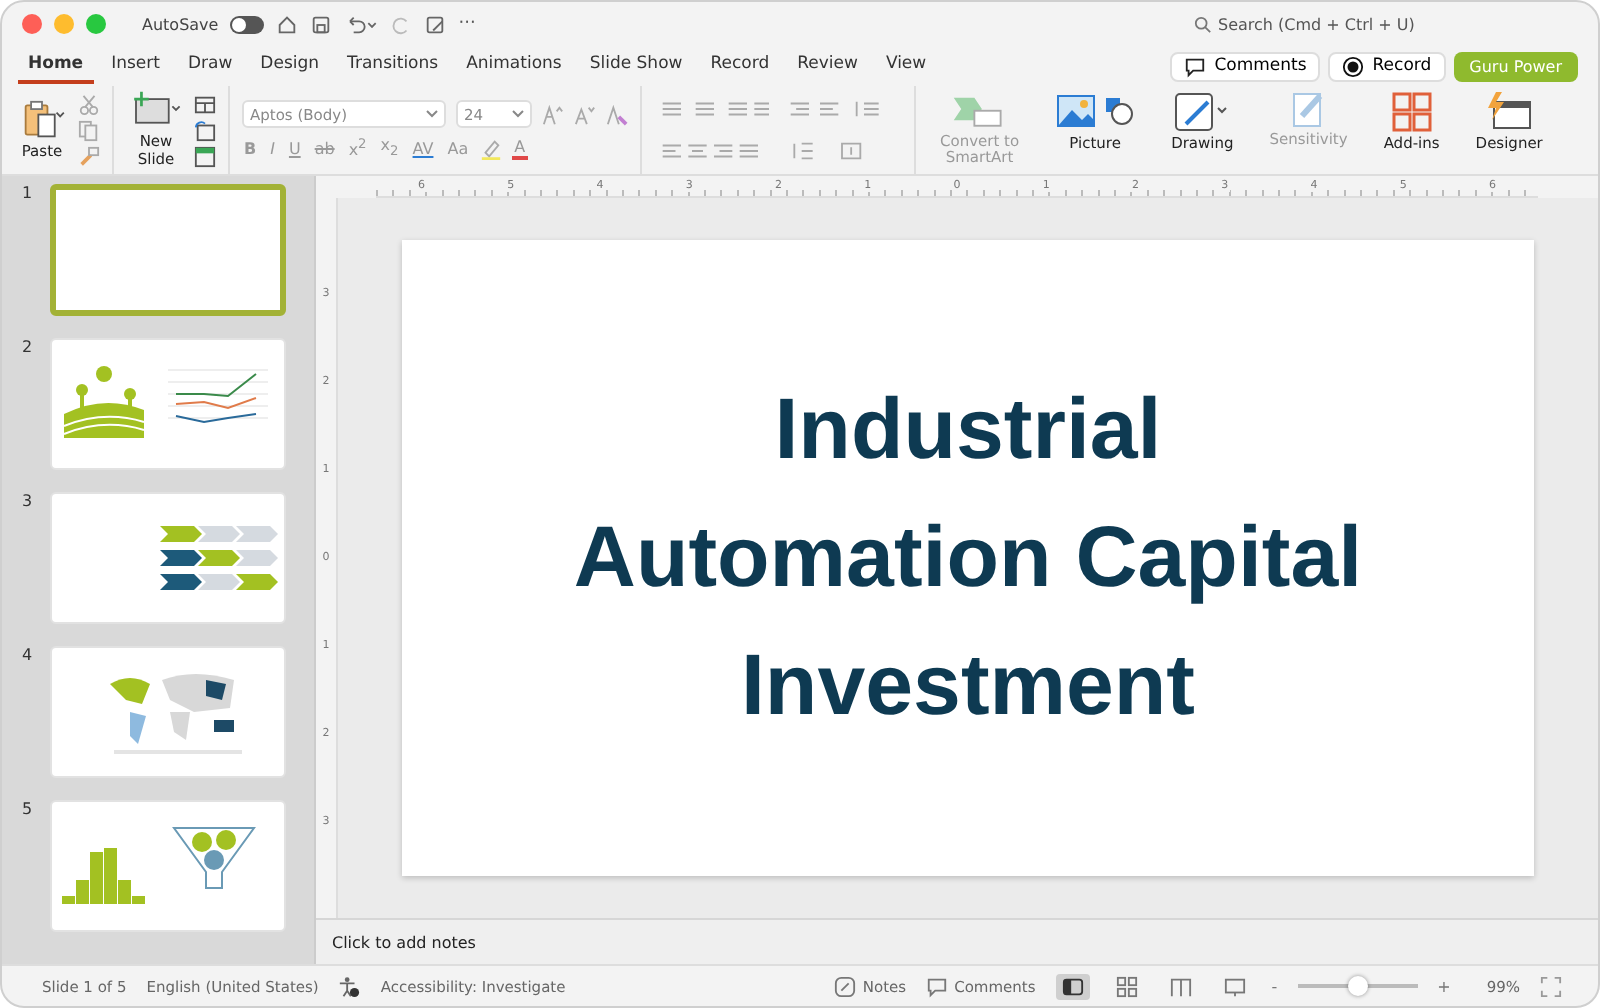 The width and height of the screenshot is (1600, 1008). I want to click on format-painter-icon, so click(89, 156).